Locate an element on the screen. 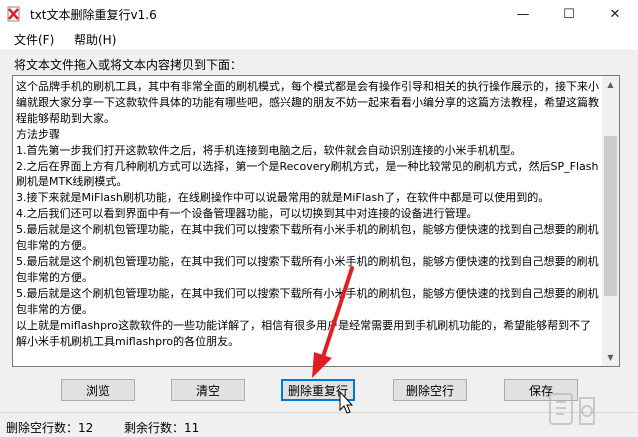  red-arrow-icon is located at coordinates (333, 322).